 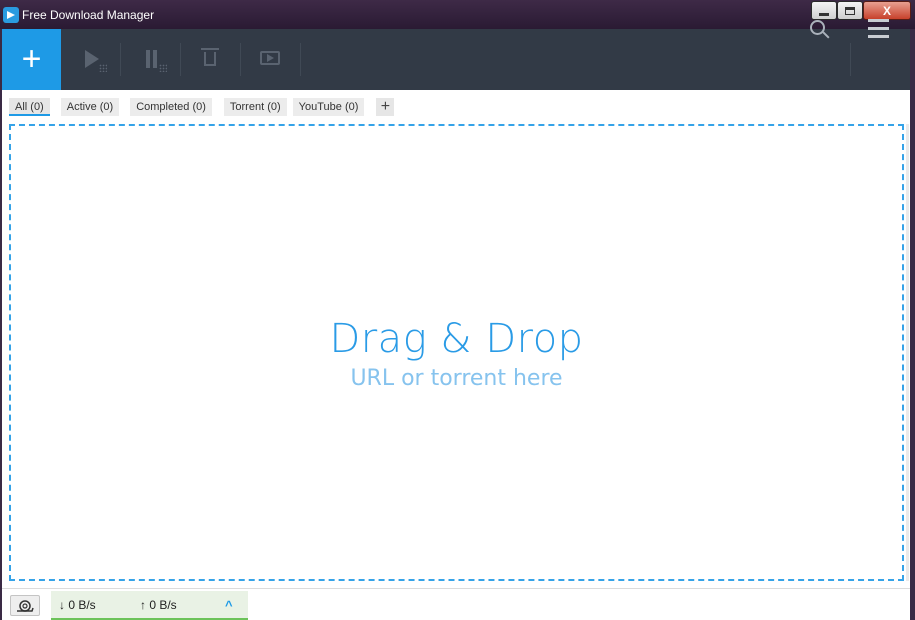 What do you see at coordinates (77, 605) in the screenshot?
I see `download-speed: ↓ 0 B/s` at bounding box center [77, 605].